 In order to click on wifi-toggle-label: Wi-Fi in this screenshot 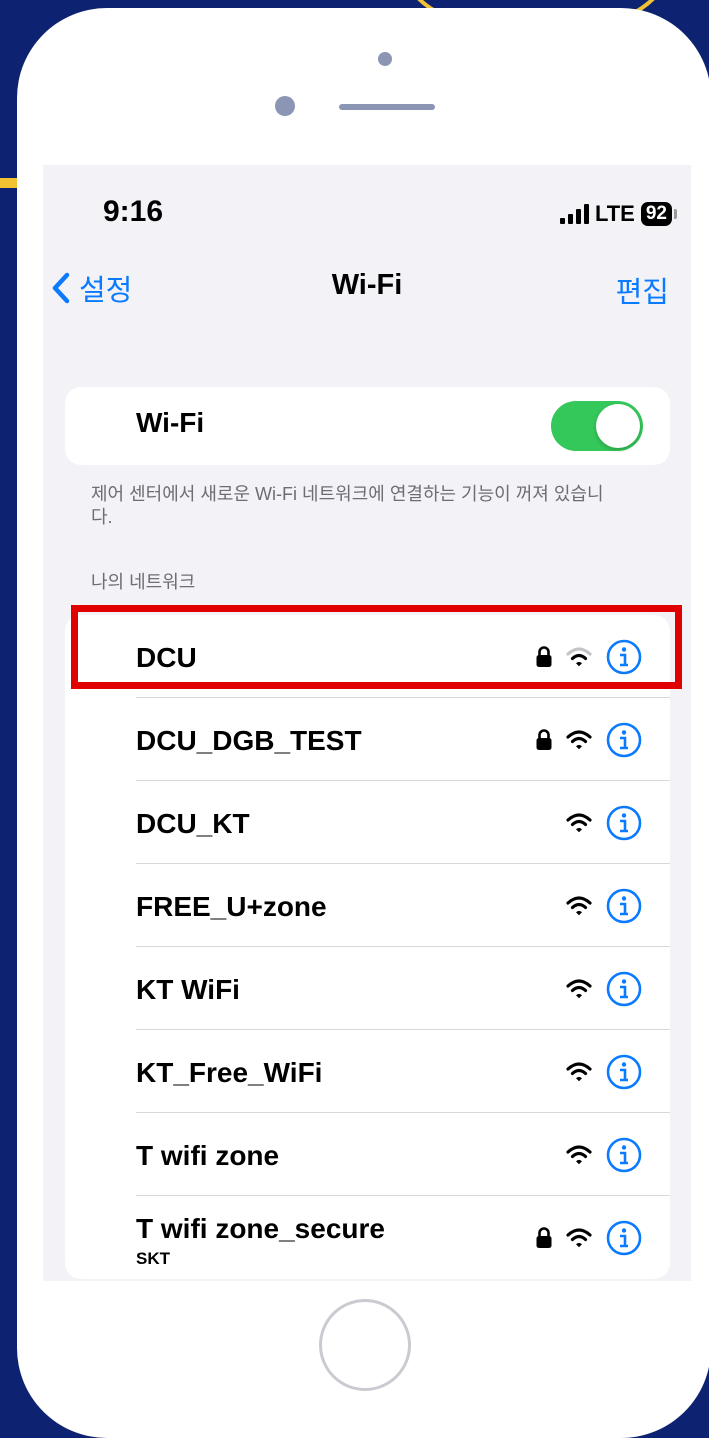, I will do `click(170, 422)`.